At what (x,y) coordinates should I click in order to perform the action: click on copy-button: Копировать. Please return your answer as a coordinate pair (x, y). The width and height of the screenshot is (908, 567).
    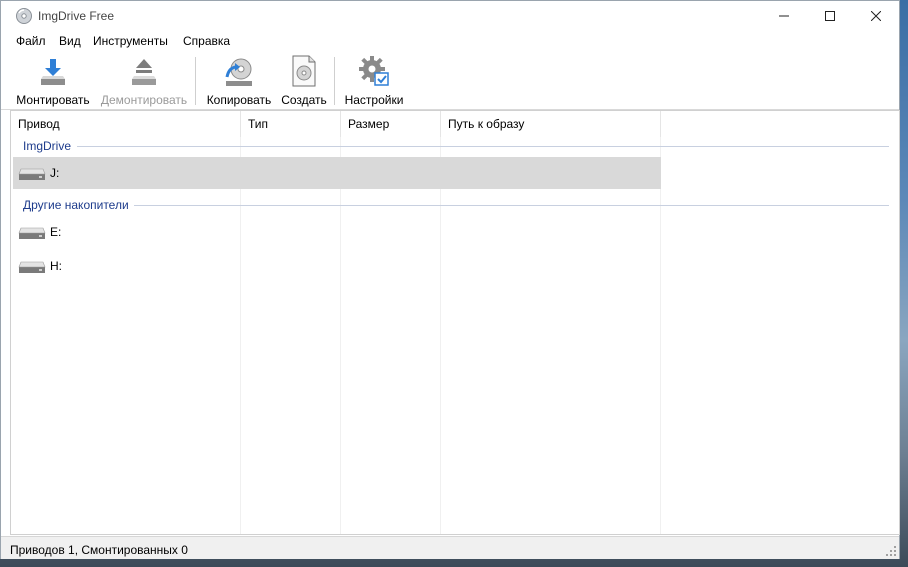
    Looking at the image, I should click on (239, 80).